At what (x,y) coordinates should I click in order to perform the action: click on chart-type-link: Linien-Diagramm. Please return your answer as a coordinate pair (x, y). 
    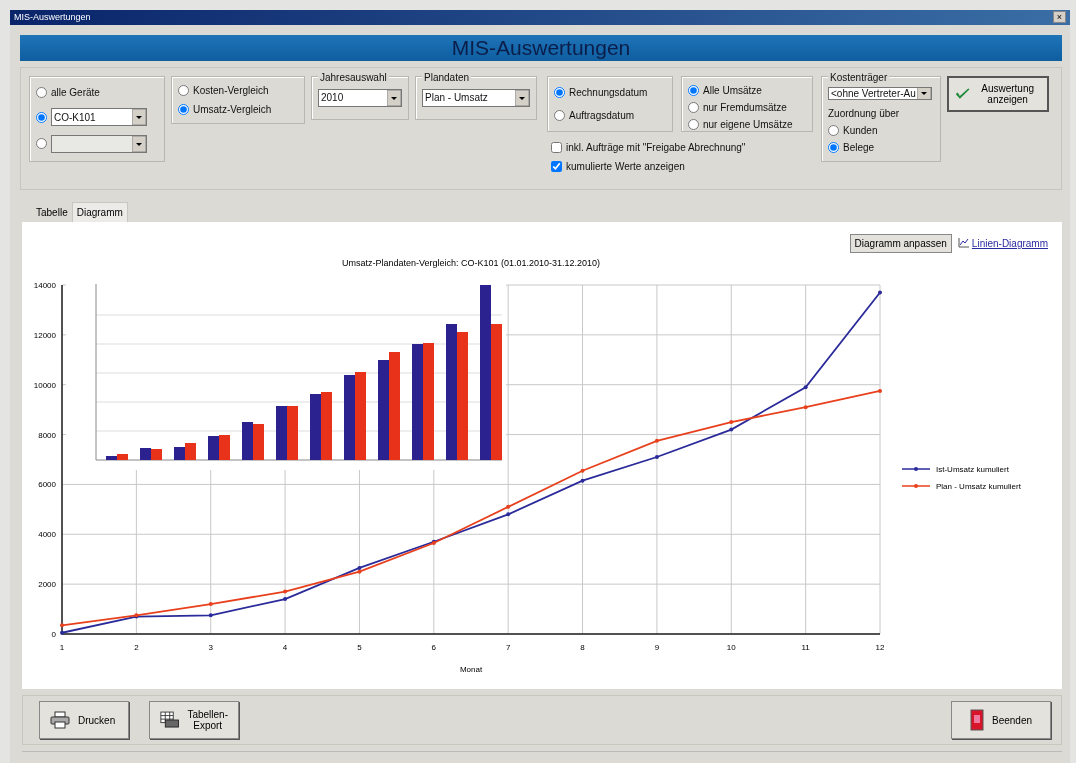
    Looking at the image, I should click on (1002, 243).